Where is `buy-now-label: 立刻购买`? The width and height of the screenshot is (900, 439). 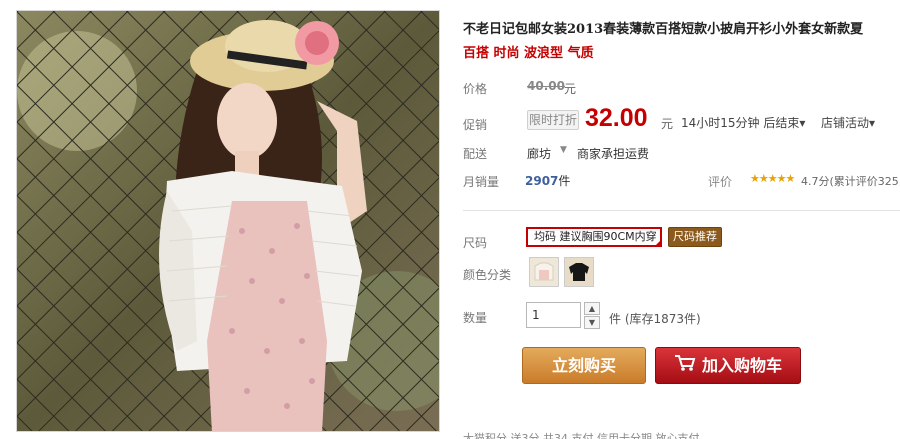 buy-now-label: 立刻购买 is located at coordinates (583, 365).